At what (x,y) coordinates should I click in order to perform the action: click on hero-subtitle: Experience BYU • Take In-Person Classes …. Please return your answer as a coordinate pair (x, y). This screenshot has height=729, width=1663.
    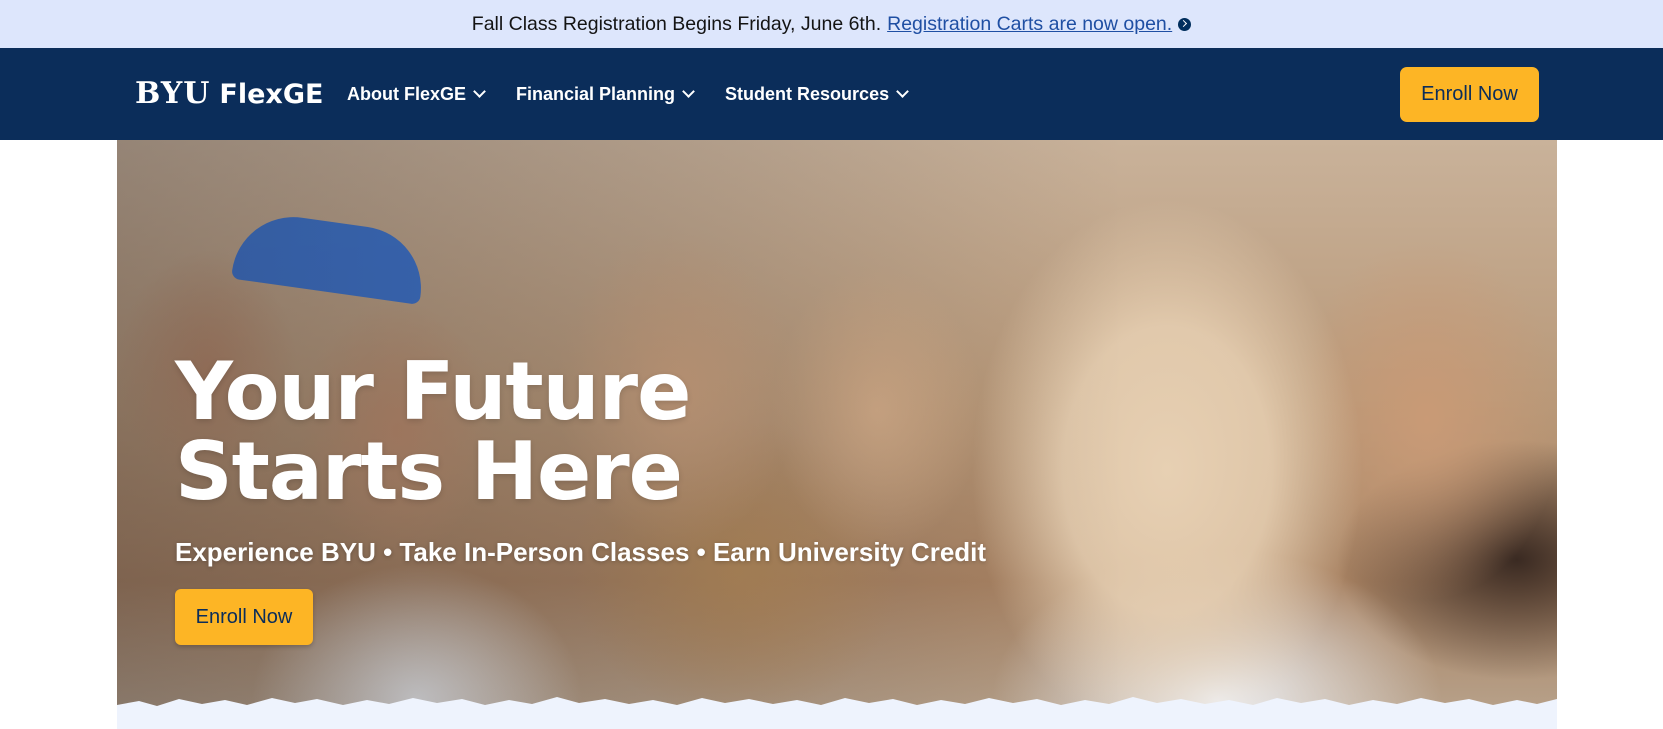
    Looking at the image, I should click on (581, 552).